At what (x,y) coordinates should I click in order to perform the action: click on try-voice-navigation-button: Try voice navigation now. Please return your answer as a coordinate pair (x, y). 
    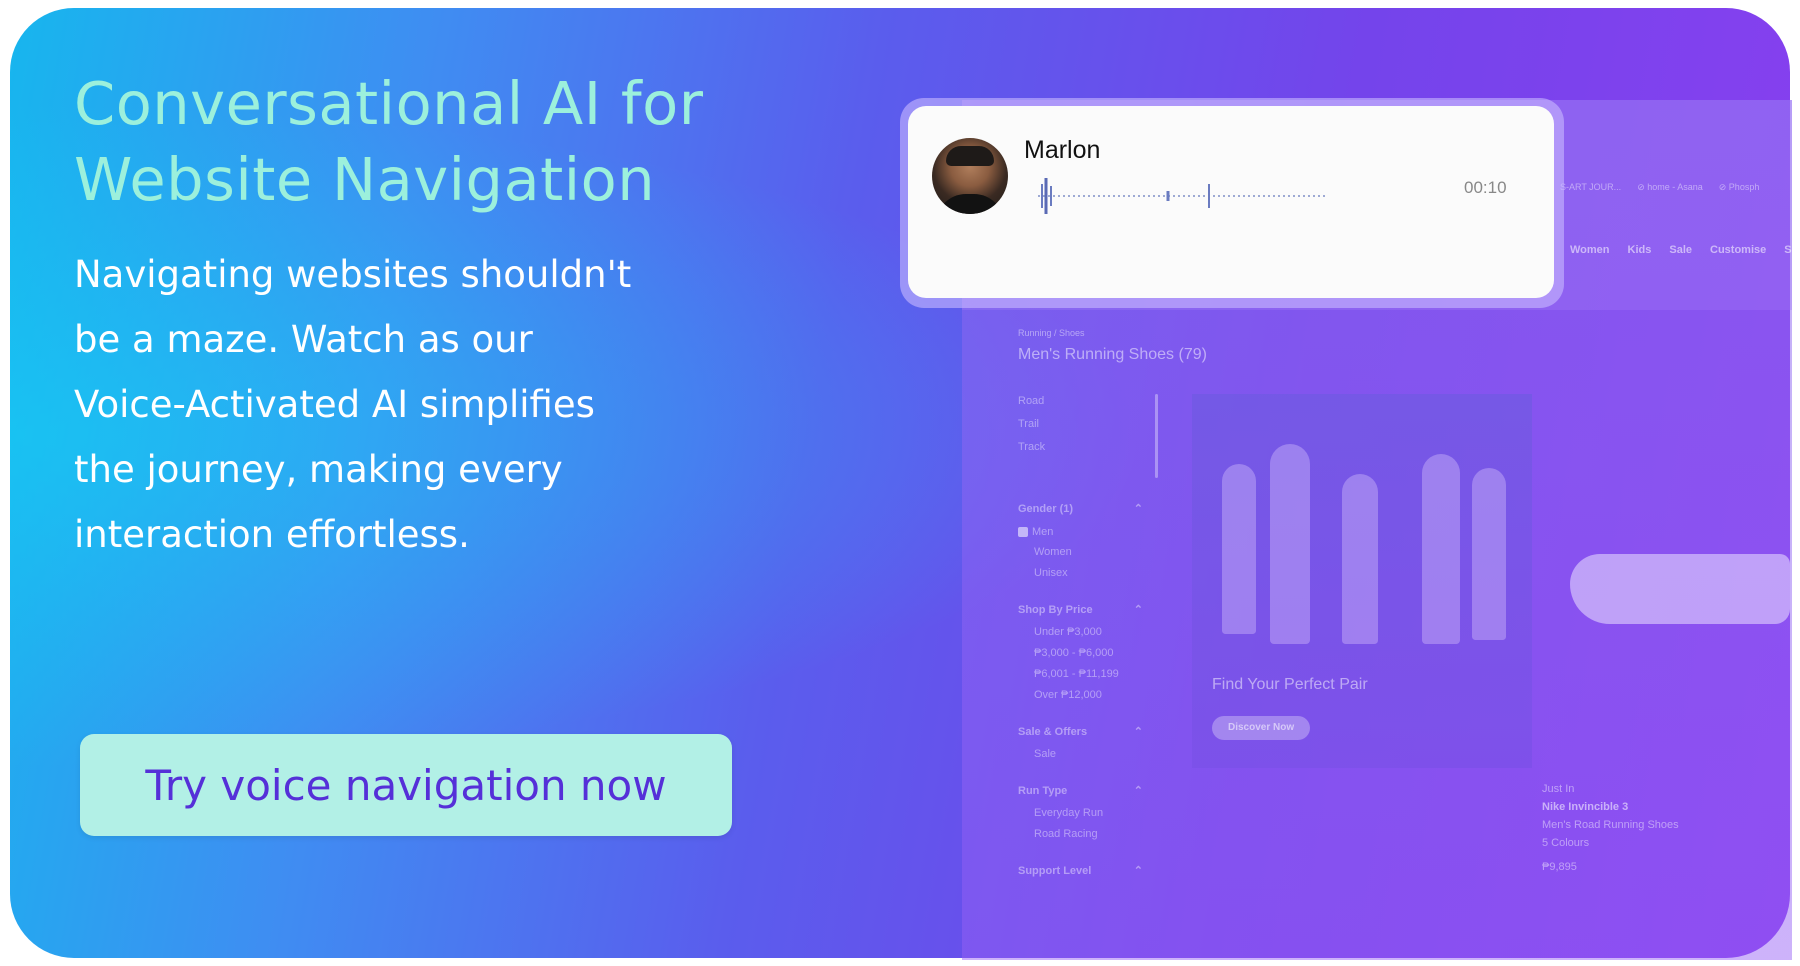
    Looking at the image, I should click on (406, 785).